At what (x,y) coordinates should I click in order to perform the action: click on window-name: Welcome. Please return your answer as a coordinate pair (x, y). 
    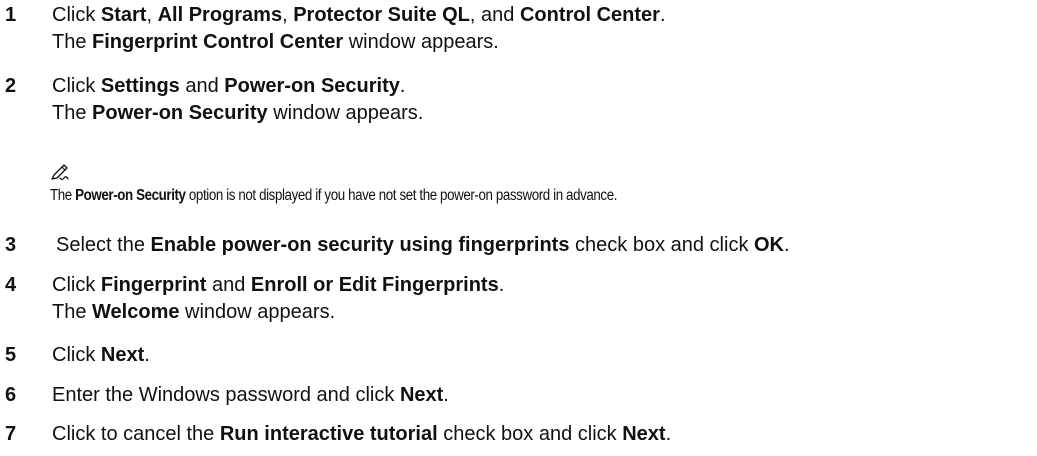
    Looking at the image, I should click on (136, 312).